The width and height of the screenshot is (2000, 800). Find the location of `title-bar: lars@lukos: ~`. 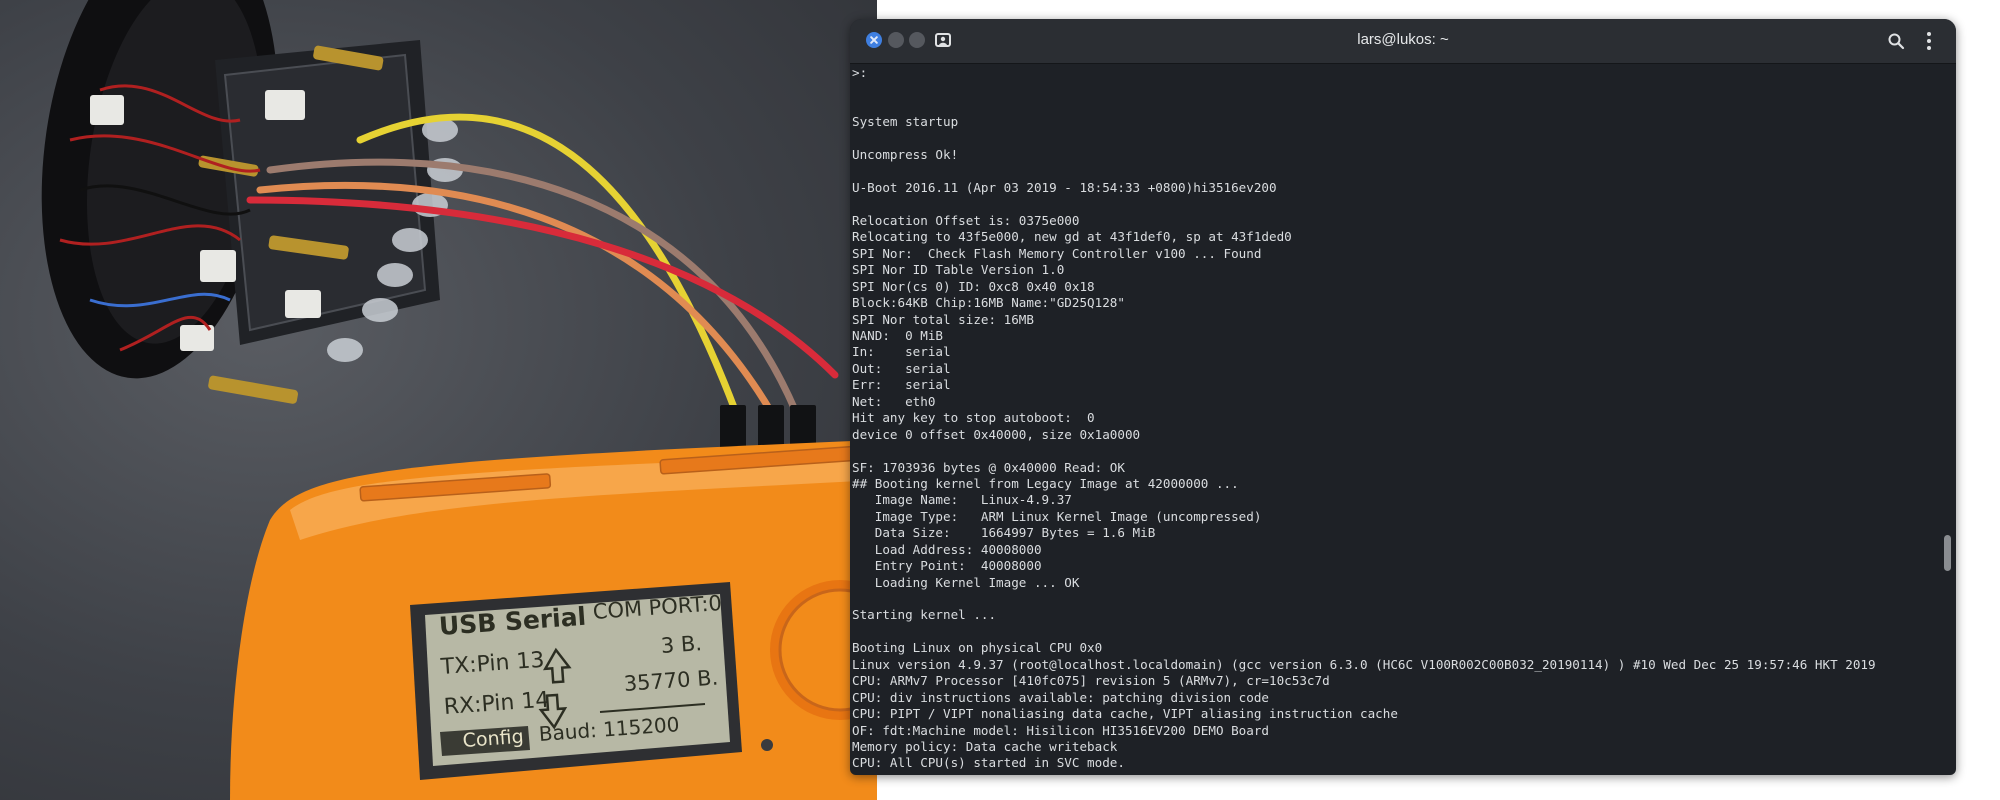

title-bar: lars@lukos: ~ is located at coordinates (1403, 41).